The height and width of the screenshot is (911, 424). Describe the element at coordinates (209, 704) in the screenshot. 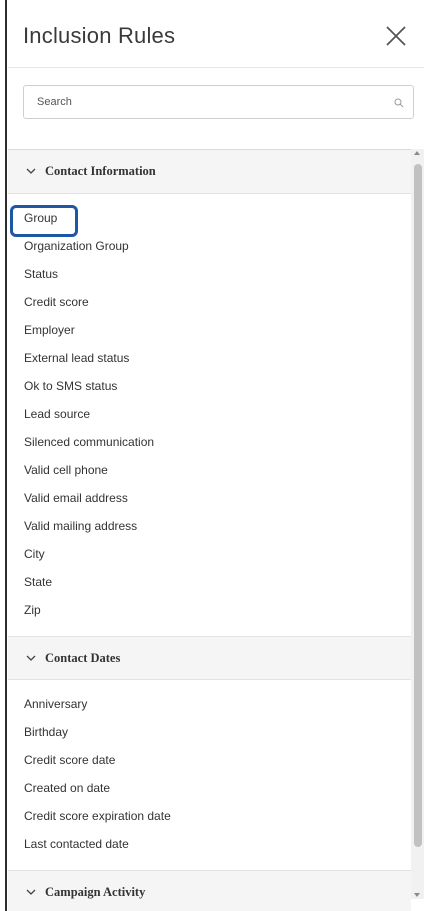

I see `list-item: Anniversary` at that location.